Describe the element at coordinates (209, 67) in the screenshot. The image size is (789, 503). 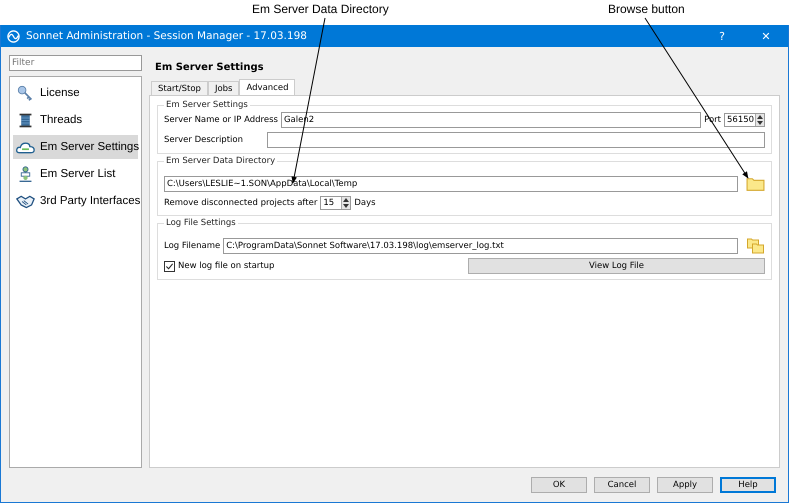
I see `page-title: Em Server Settings` at that location.